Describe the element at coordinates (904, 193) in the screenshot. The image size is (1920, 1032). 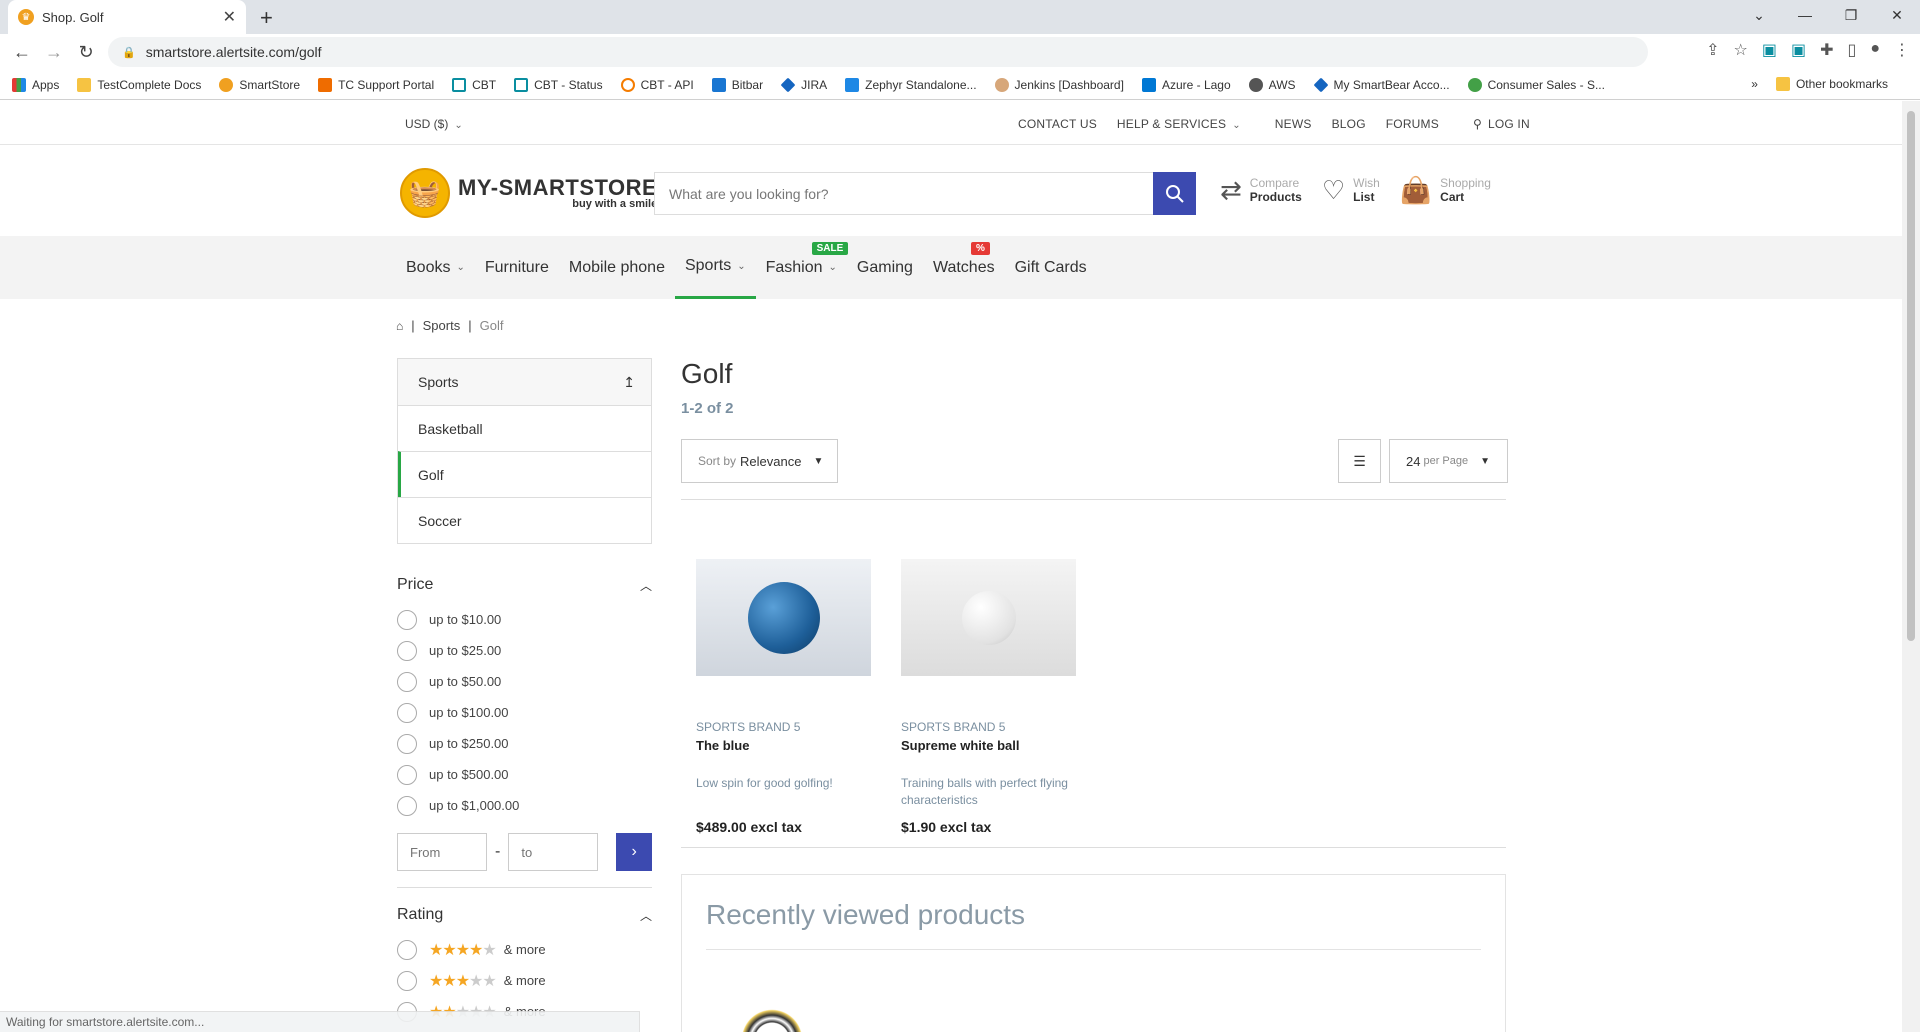
I see `search-input` at that location.